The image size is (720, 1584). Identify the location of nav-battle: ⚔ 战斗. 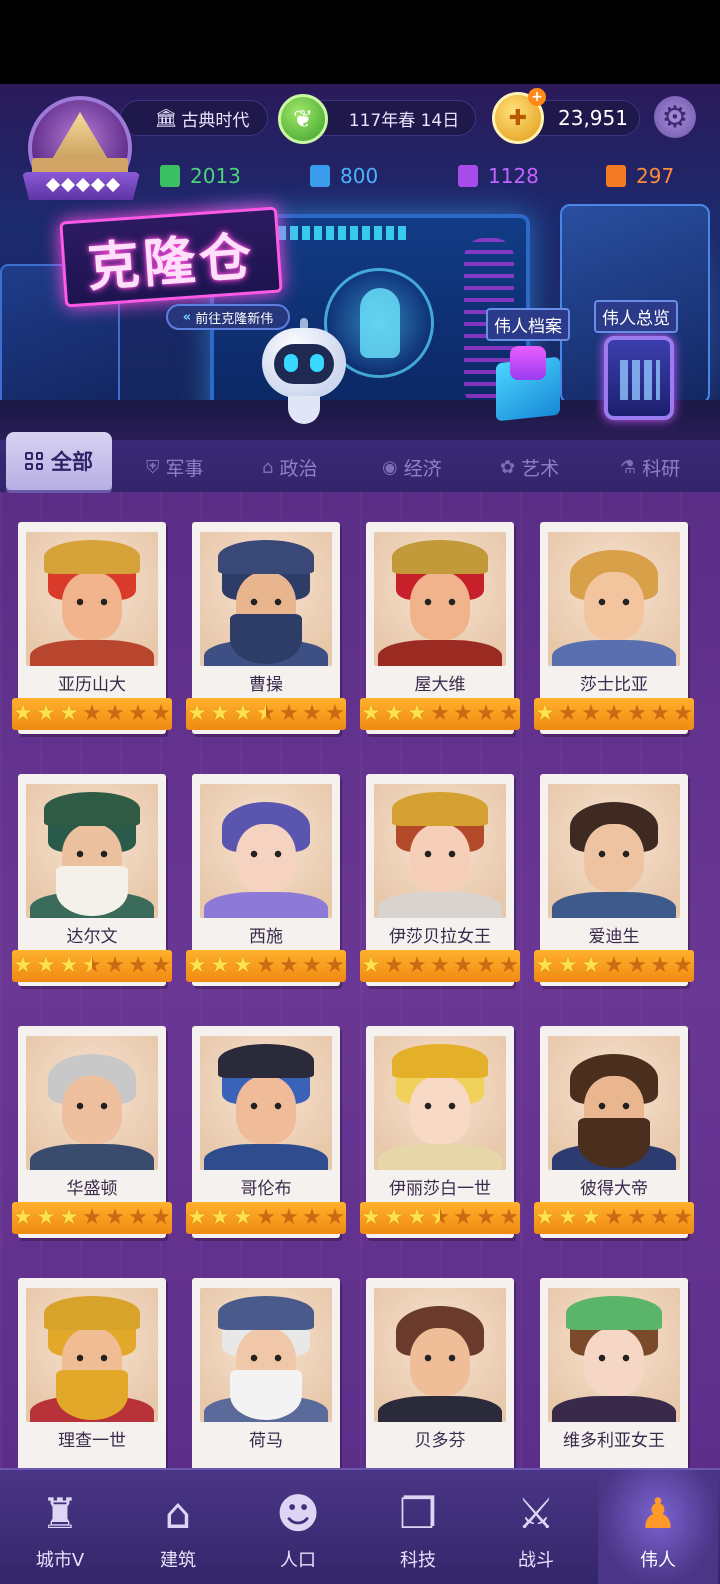
(536, 1527).